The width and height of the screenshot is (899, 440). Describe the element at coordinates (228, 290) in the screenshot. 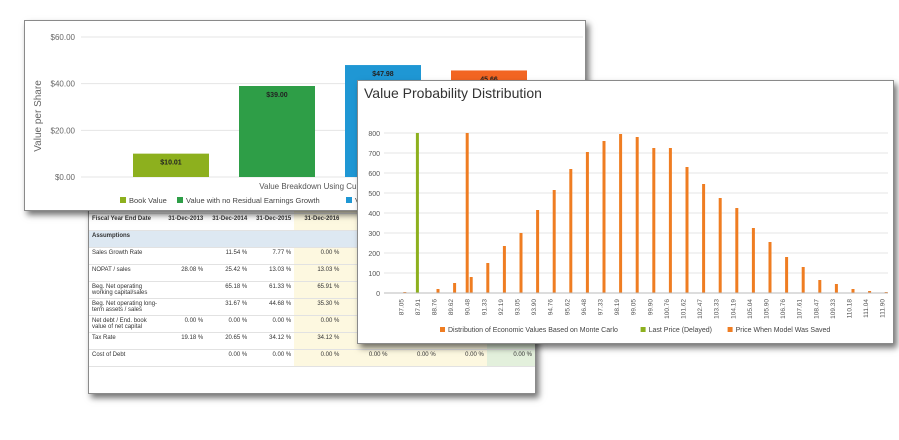

I see `table-cell: 65.18 %` at that location.